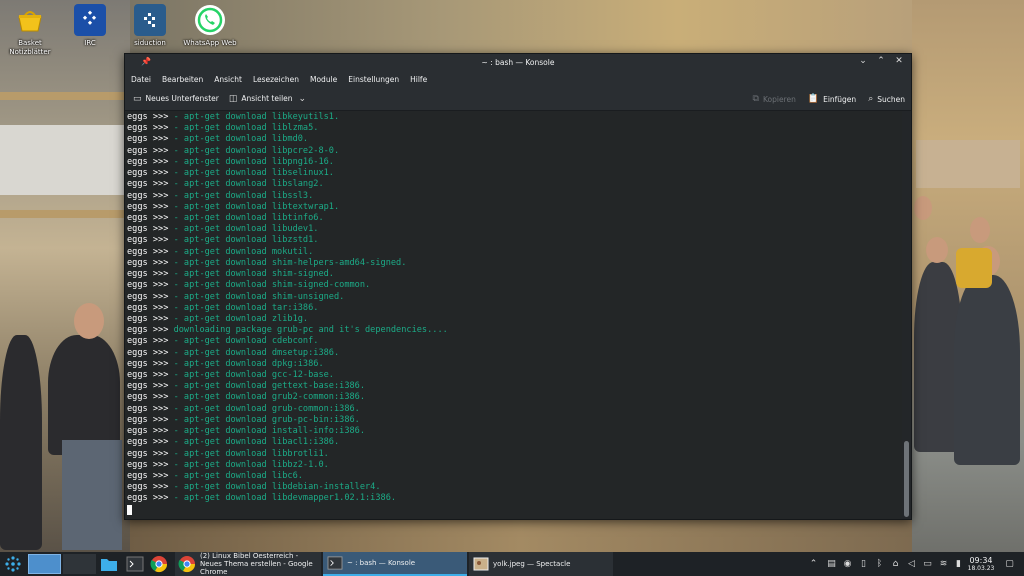  Describe the element at coordinates (879, 564) in the screenshot. I see `bluetooth-icon: ᛒ` at that location.